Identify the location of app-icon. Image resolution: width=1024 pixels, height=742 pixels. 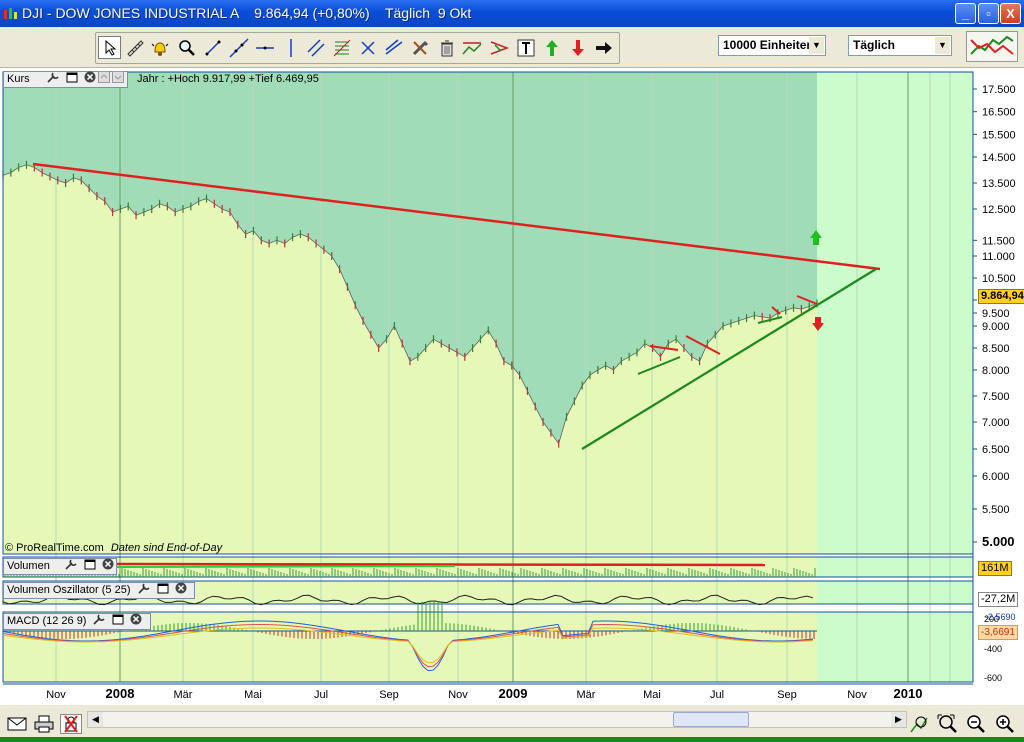
(10, 13).